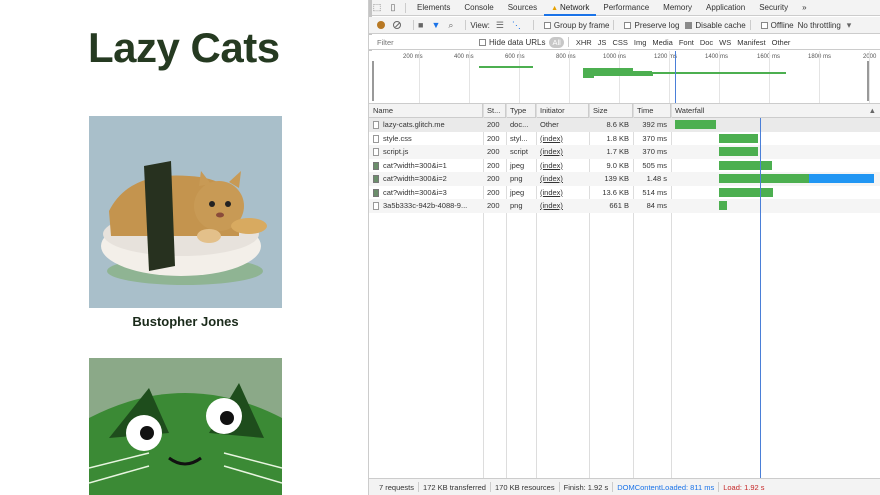  Describe the element at coordinates (185, 321) in the screenshot. I see `cat-name-1: Bustopher Jones` at that location.